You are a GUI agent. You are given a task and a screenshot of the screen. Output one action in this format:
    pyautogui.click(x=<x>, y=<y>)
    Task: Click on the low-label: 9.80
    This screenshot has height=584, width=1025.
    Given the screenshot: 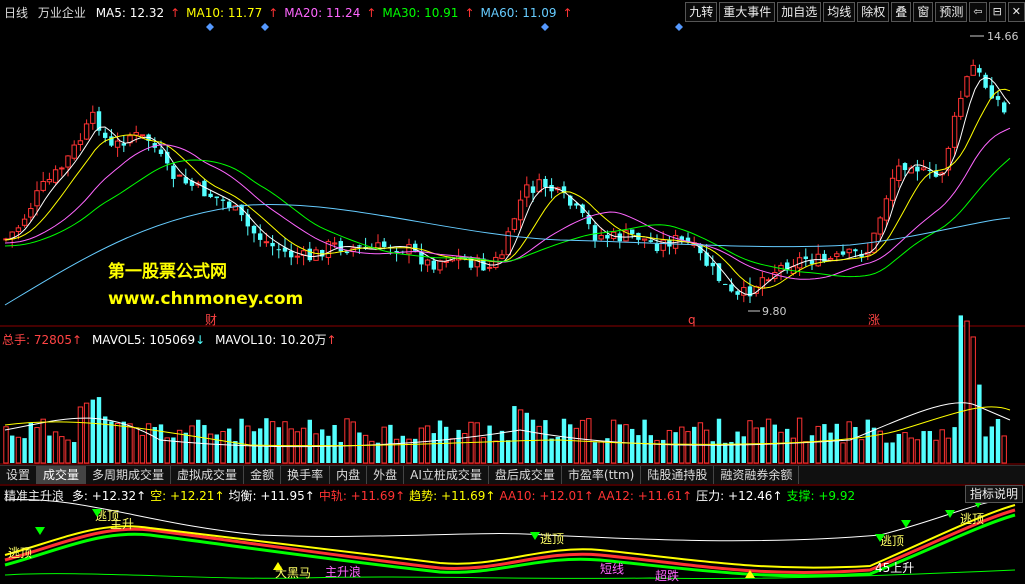 What is the action you would take?
    pyautogui.click(x=774, y=311)
    